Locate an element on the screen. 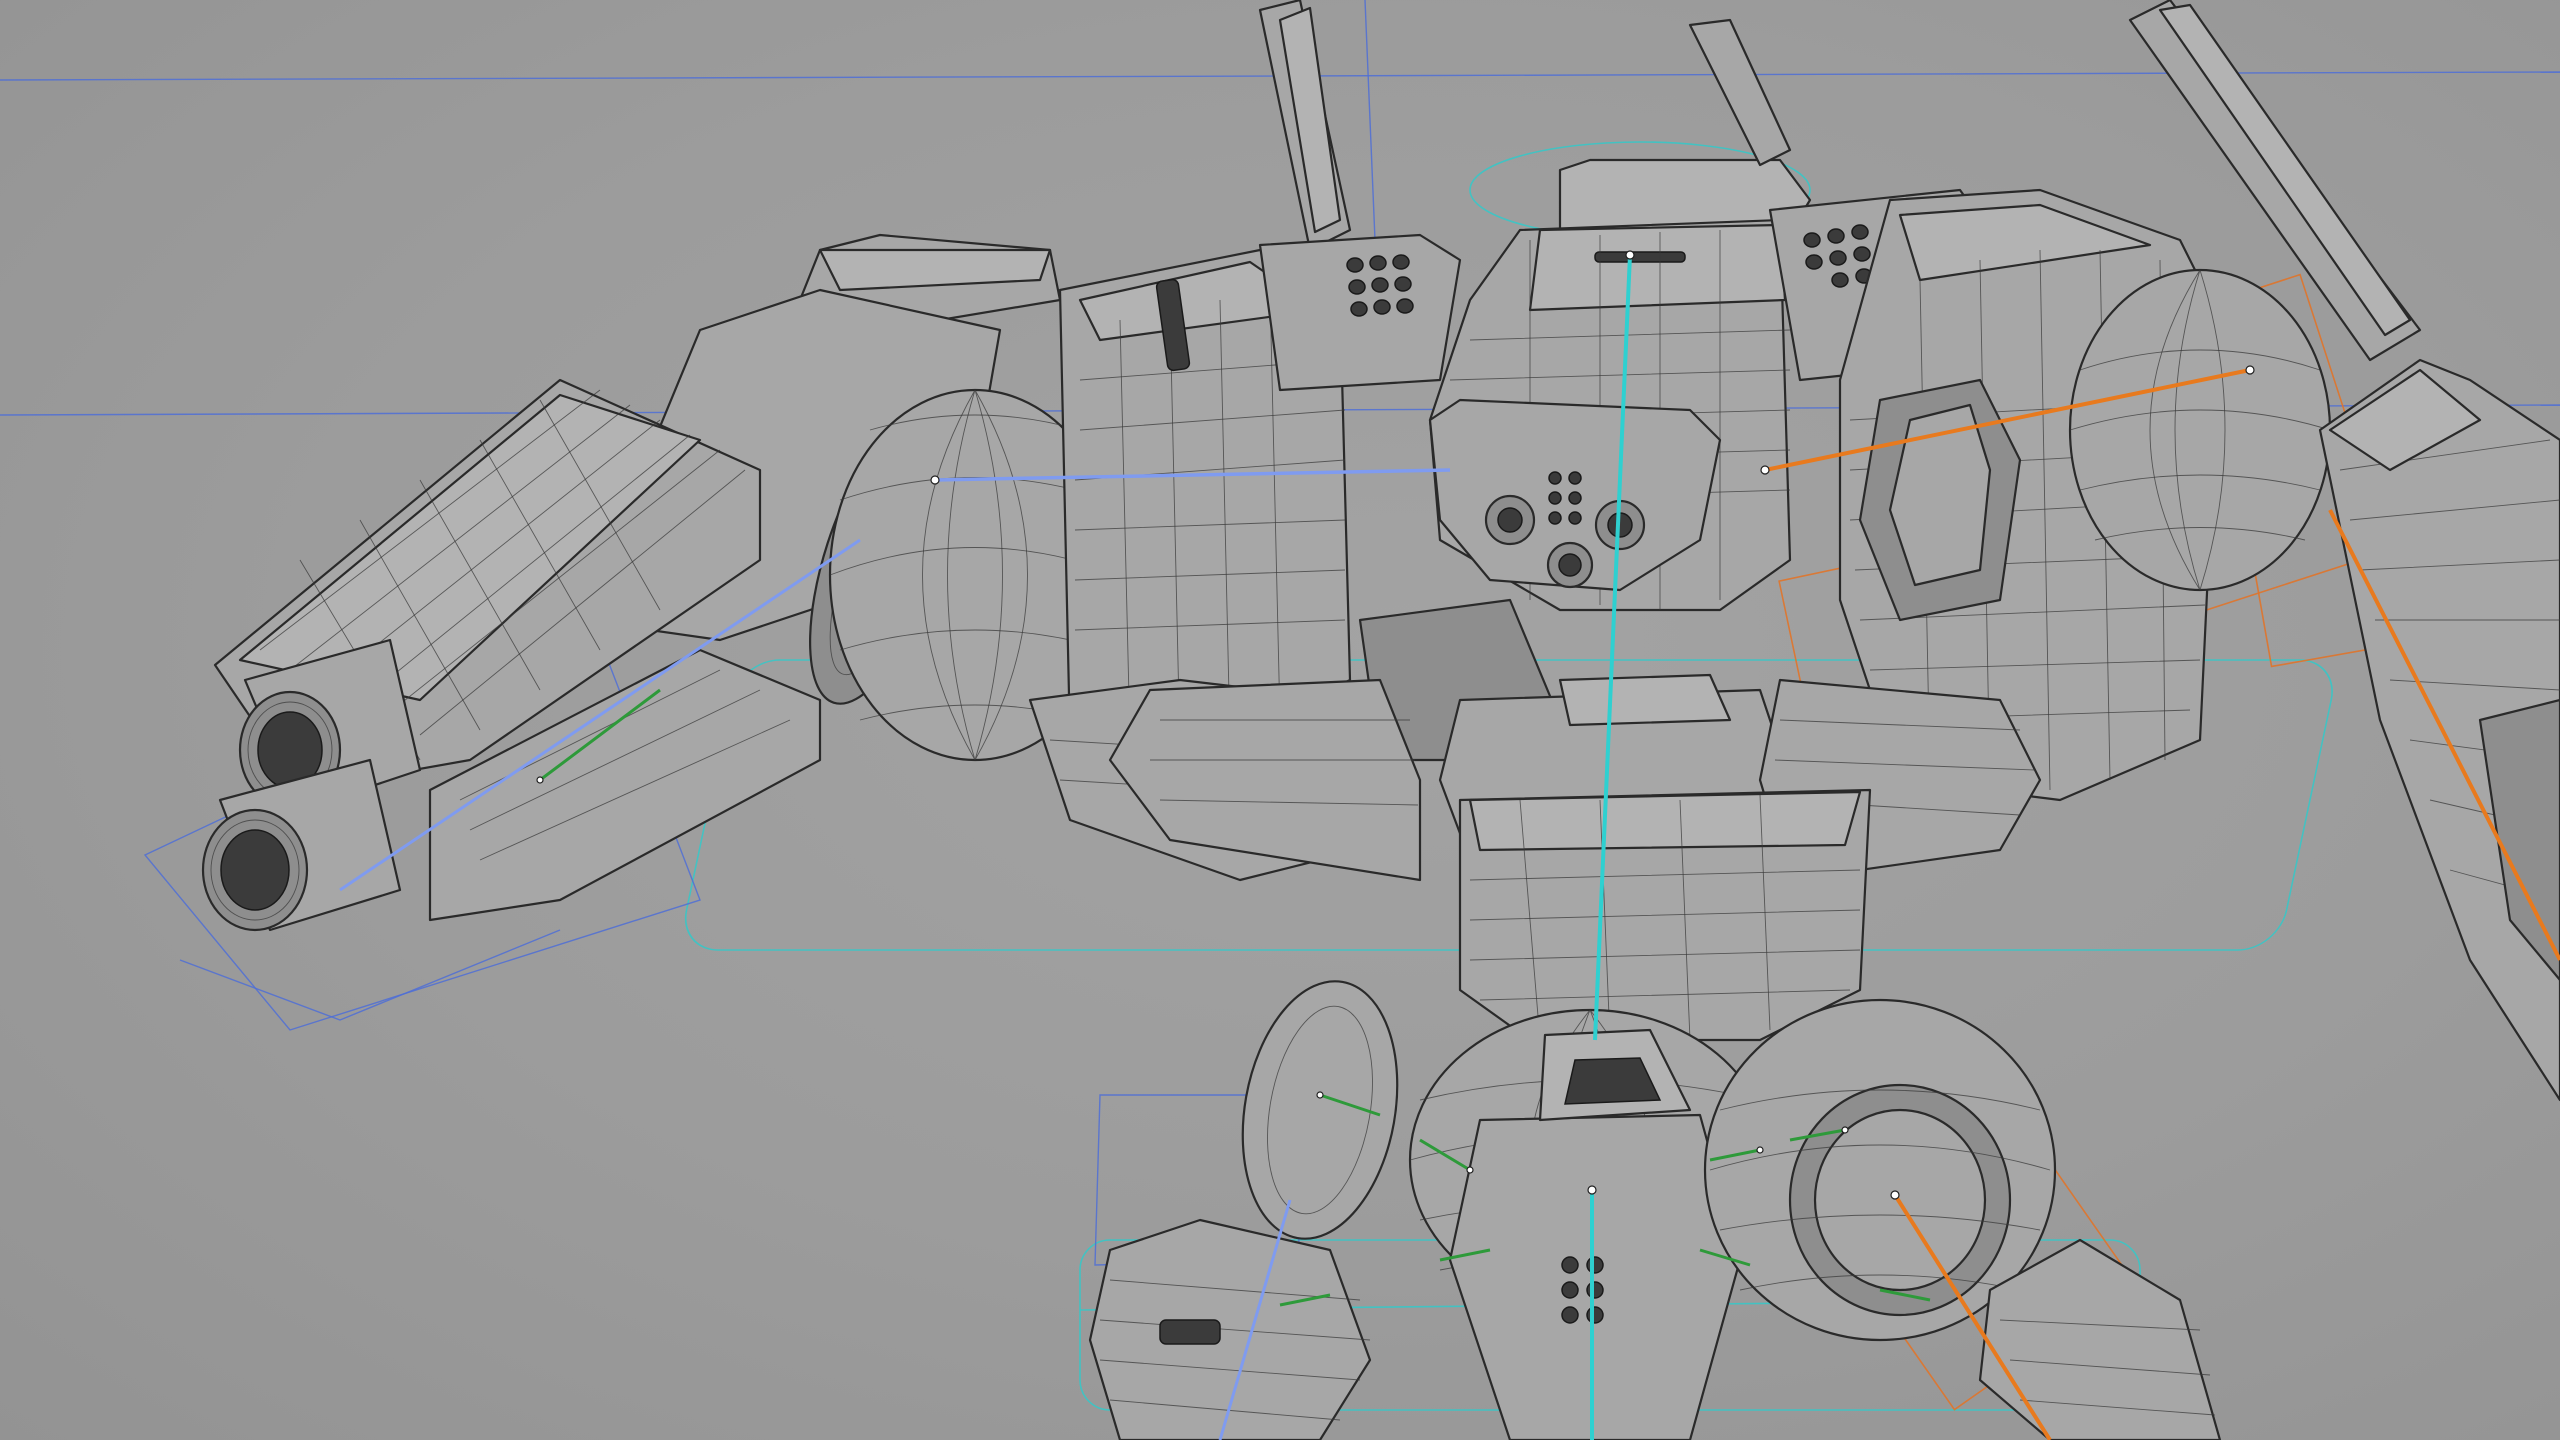 This screenshot has height=1440, width=2560. right-thigh is located at coordinates (1962, 1219).